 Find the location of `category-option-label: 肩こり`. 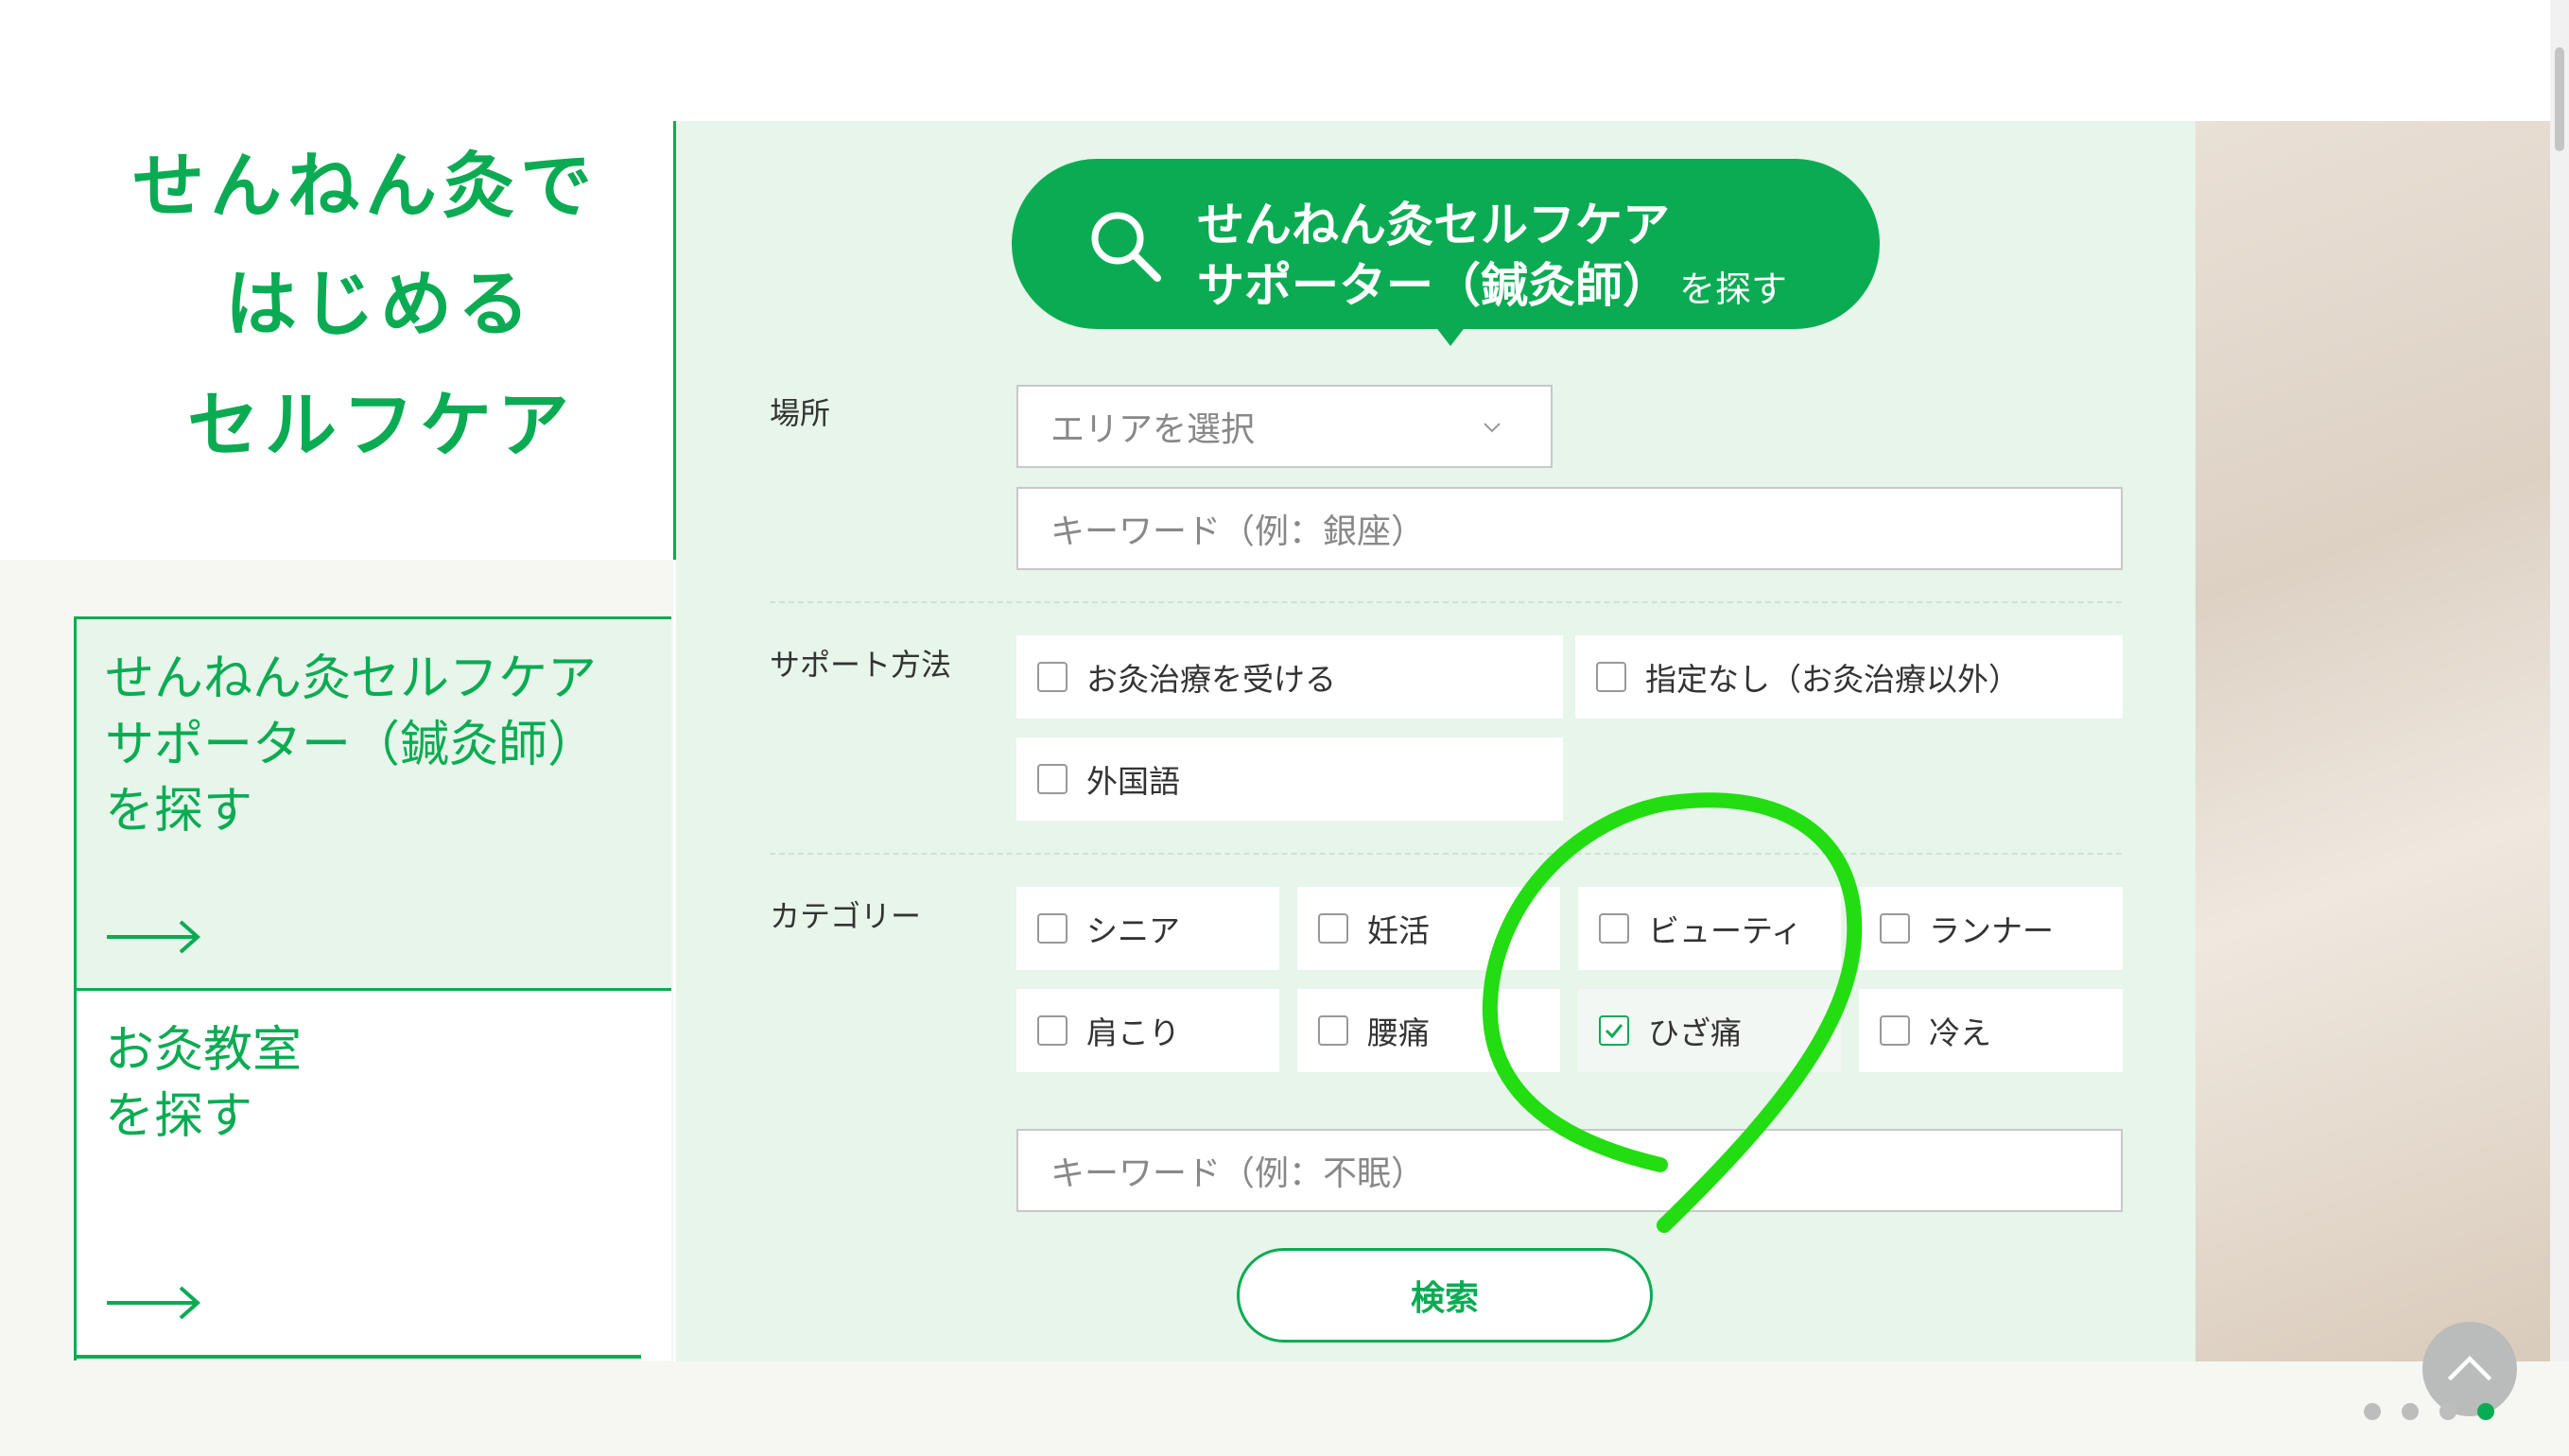

category-option-label: 肩こり is located at coordinates (1133, 1032).